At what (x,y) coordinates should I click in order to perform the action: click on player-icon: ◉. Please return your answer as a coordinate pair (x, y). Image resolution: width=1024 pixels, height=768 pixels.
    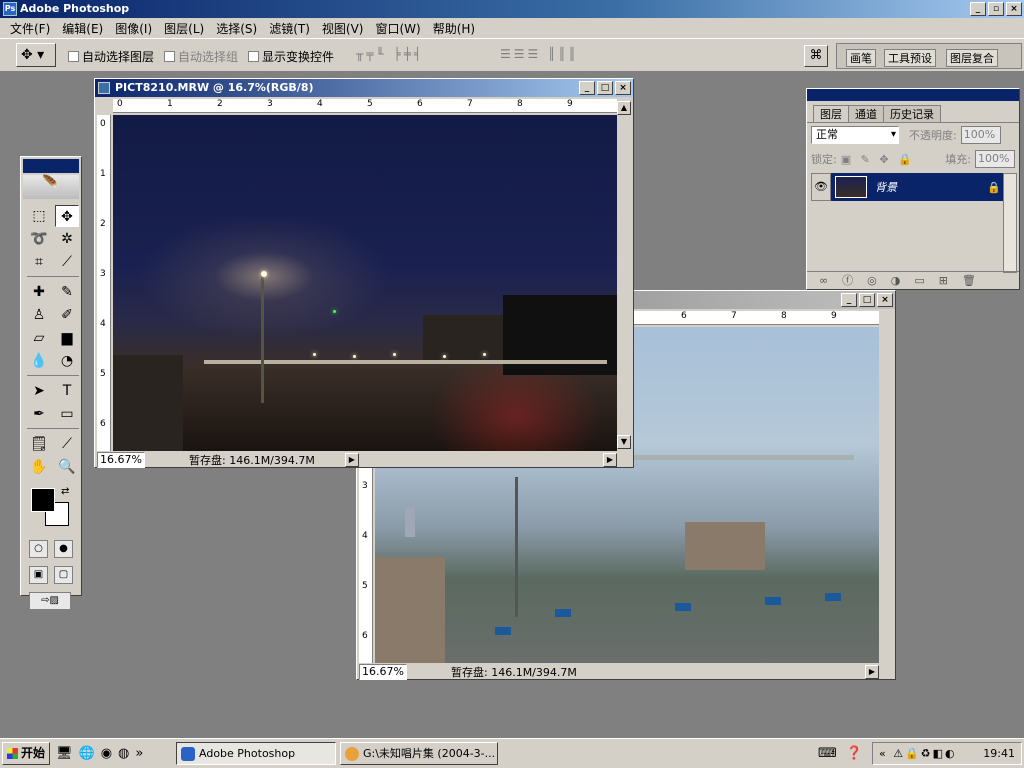
    Looking at the image, I should click on (106, 753).